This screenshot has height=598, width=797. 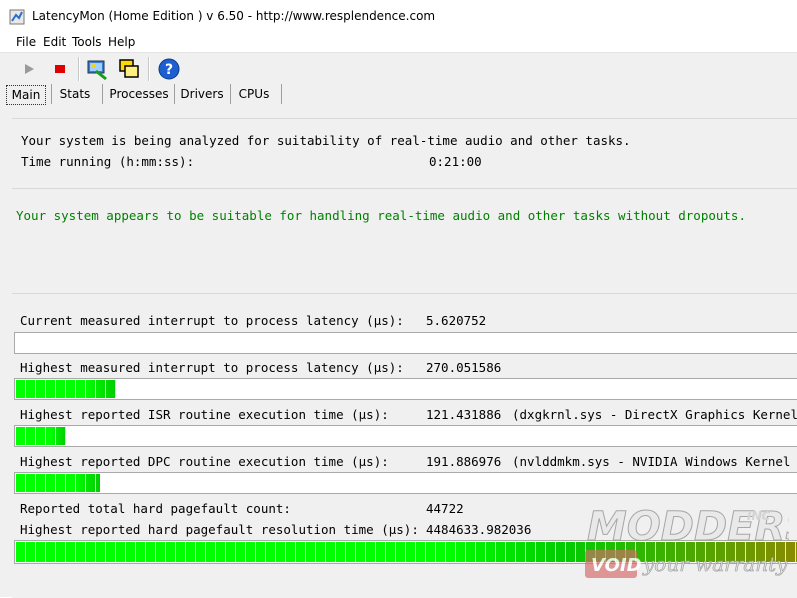 What do you see at coordinates (254, 94) in the screenshot?
I see `tab-cpus: CPUs` at bounding box center [254, 94].